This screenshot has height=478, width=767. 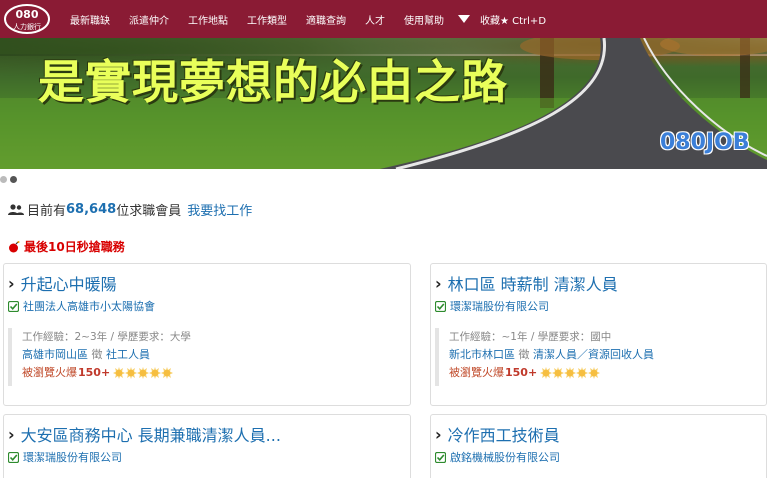 I want to click on company-name: 社團法人高雄市小太陽協會, so click(x=89, y=306).